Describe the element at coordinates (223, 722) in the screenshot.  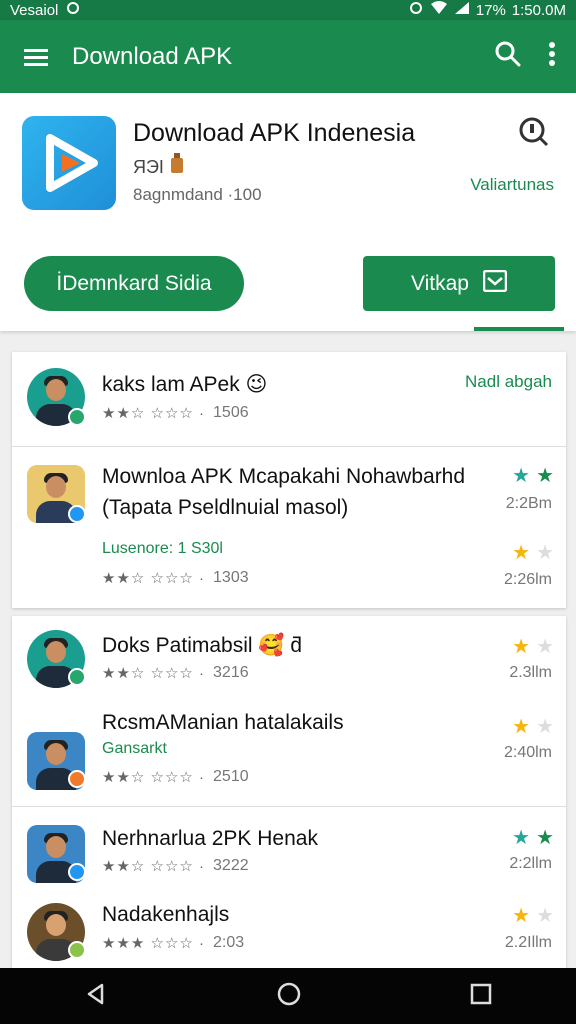
I see `item-title: RcsmAManian hatalakails` at that location.